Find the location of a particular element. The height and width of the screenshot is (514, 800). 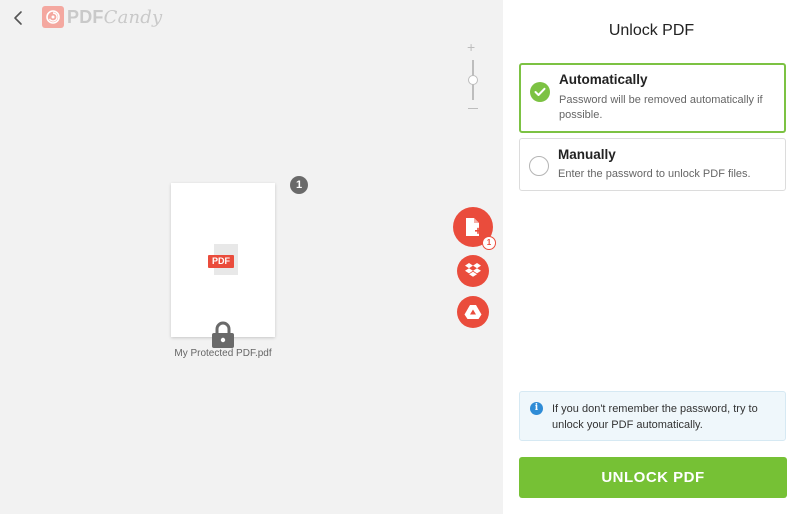

dropbox-button is located at coordinates (473, 271).